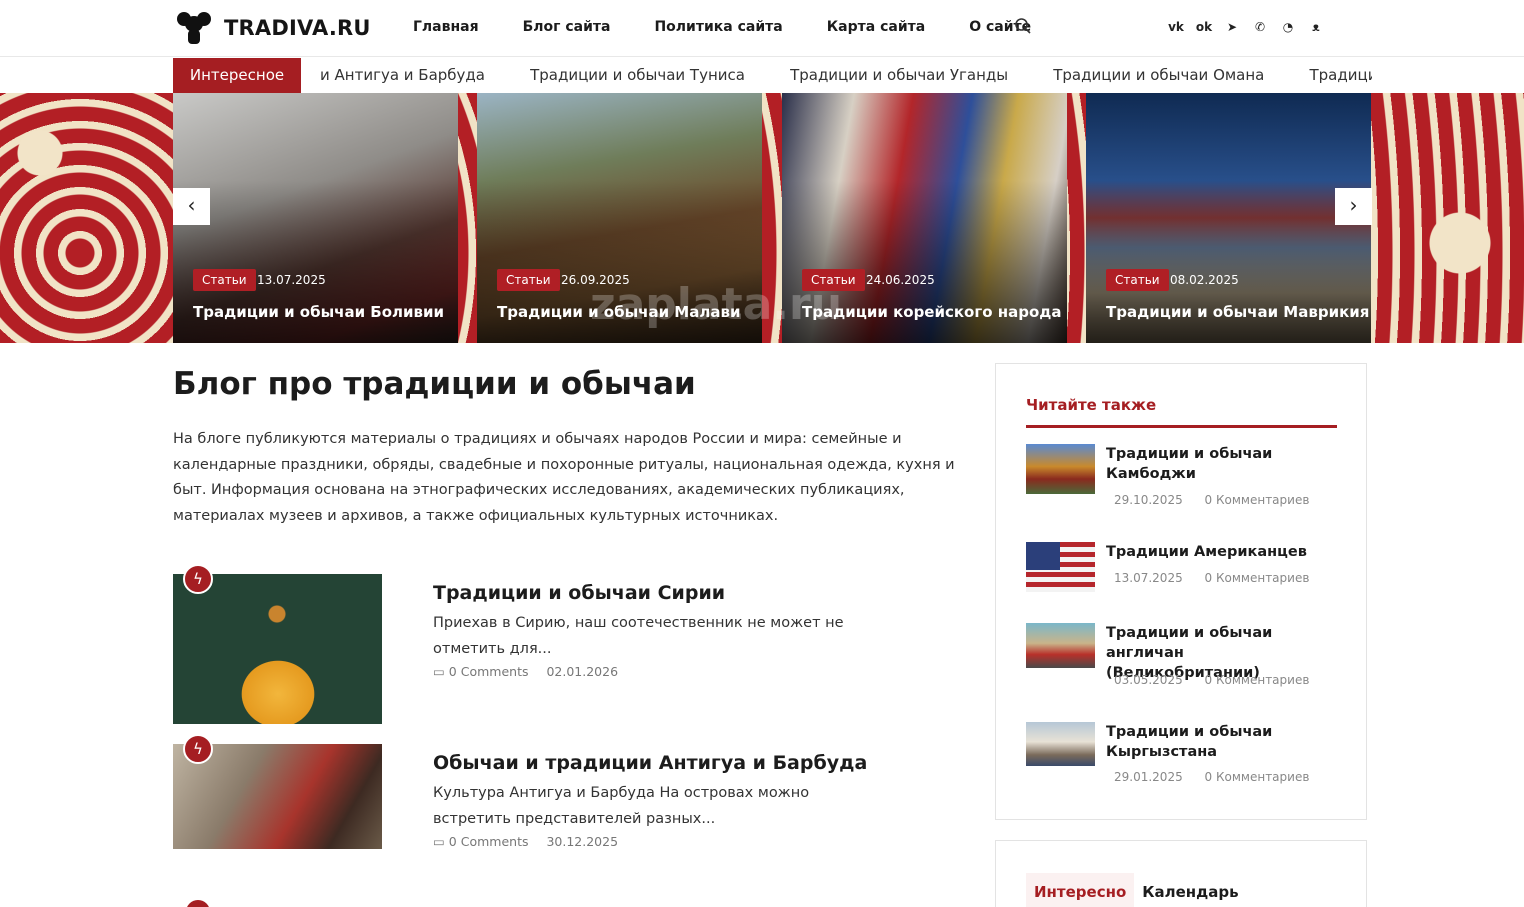 The height and width of the screenshot is (907, 1524). Describe the element at coordinates (579, 593) in the screenshot. I see `post-title: Традиции и обычаи Сирии` at that location.